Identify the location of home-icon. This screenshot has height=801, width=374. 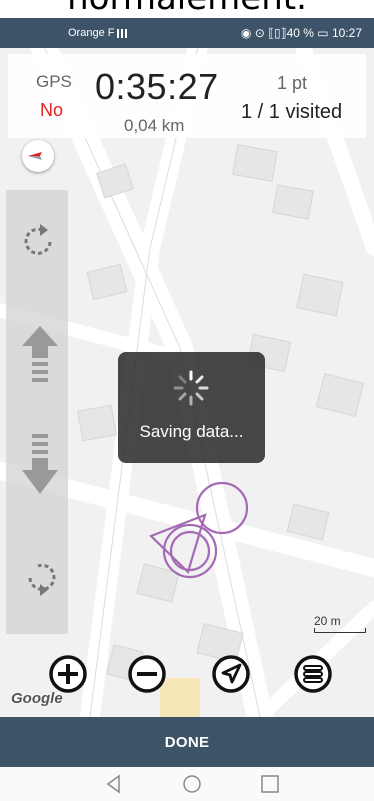
(192, 784).